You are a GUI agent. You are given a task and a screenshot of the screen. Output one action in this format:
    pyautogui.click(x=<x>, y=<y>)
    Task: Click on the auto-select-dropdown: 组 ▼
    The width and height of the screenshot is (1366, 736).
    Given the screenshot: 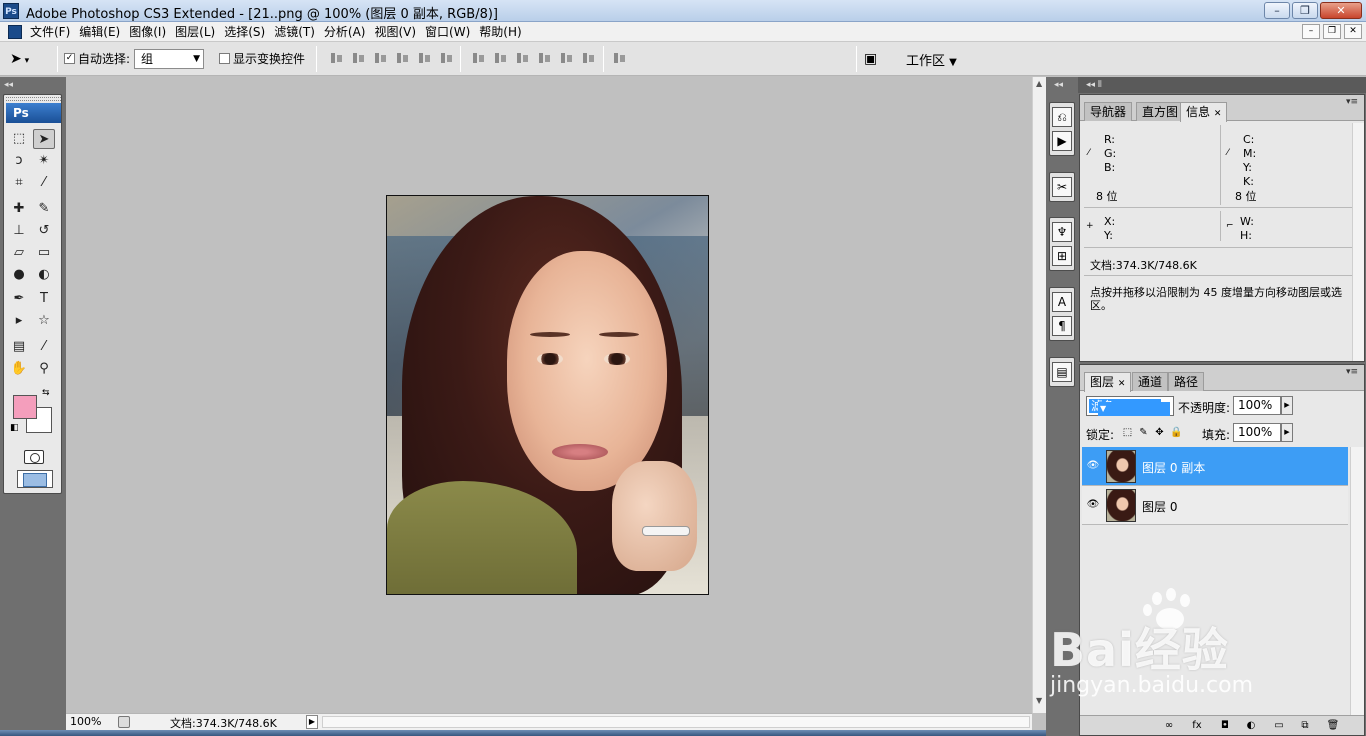 What is the action you would take?
    pyautogui.click(x=169, y=59)
    